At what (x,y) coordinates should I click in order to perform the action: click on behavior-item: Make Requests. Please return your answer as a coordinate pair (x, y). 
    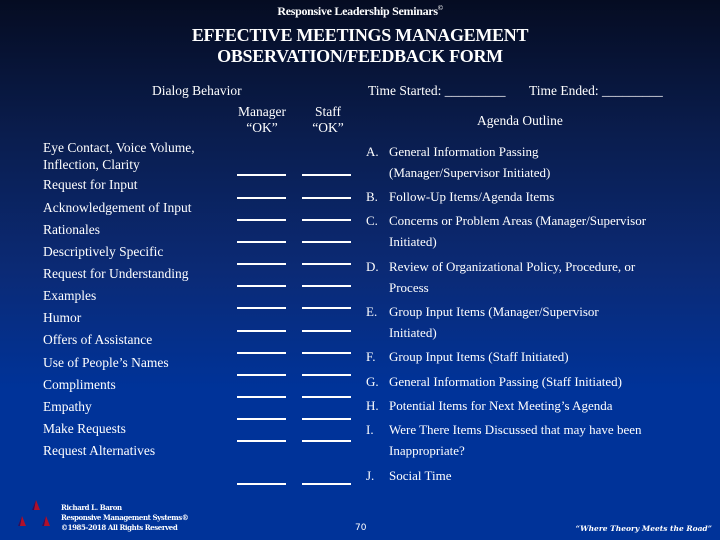
    Looking at the image, I should click on (84, 428).